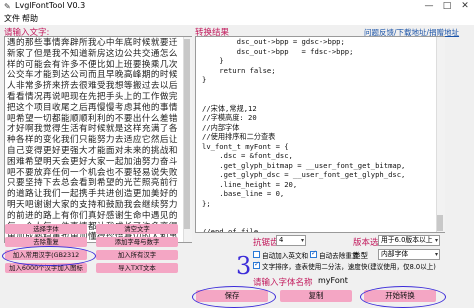 The image size is (474, 308). Describe the element at coordinates (187, 134) in the screenshot. I see `input-scrollbar-thumb` at that location.